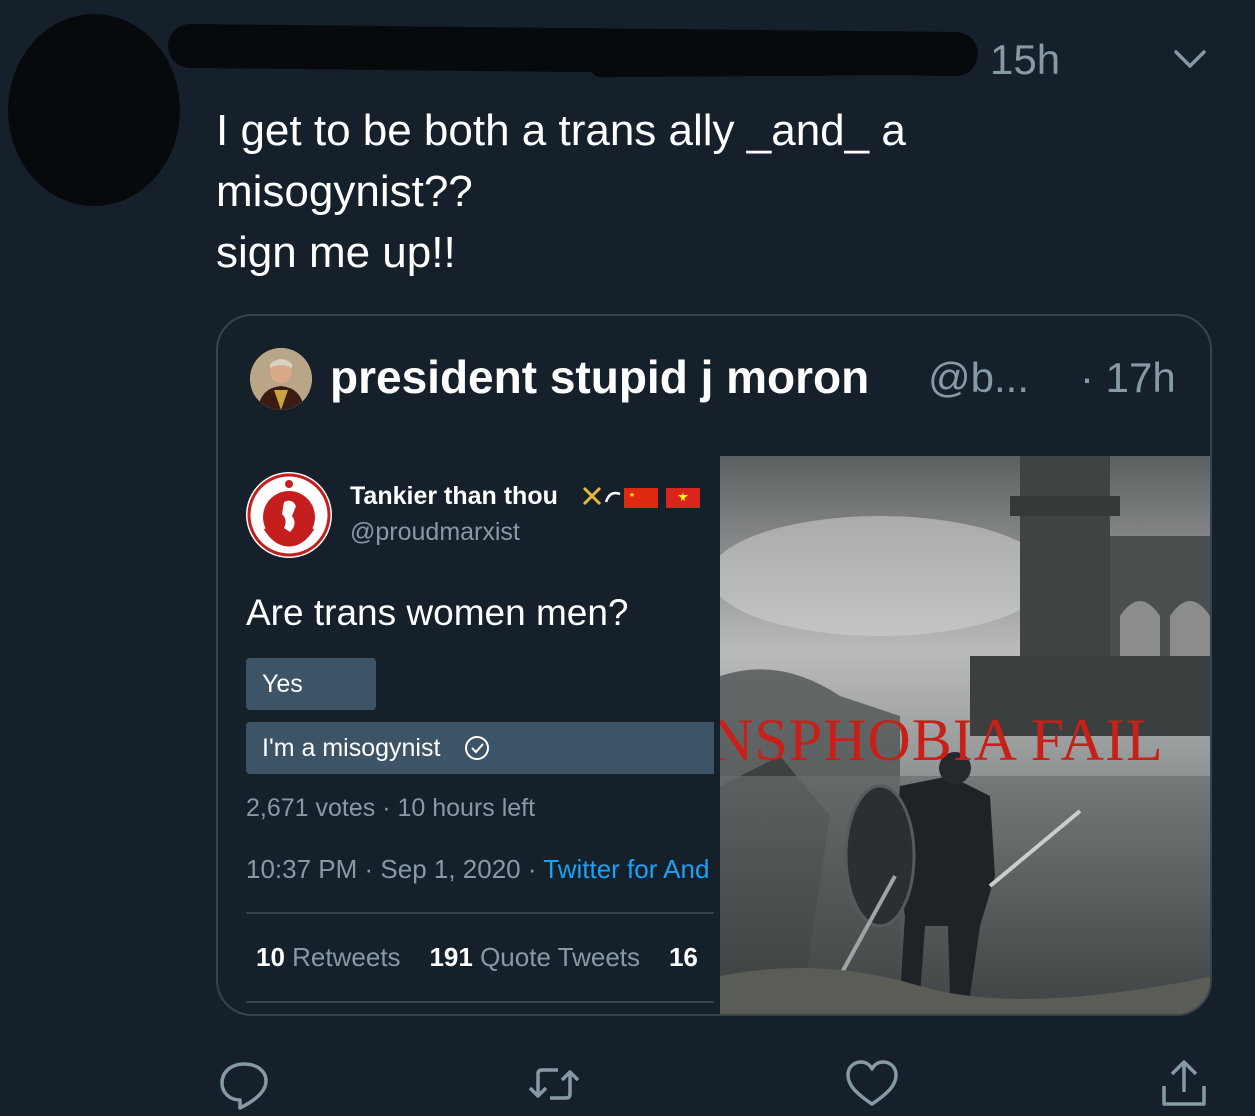 The height and width of the screenshot is (1116, 1255). What do you see at coordinates (454, 496) in the screenshot?
I see `poll-display-name: Tankier than thou` at bounding box center [454, 496].